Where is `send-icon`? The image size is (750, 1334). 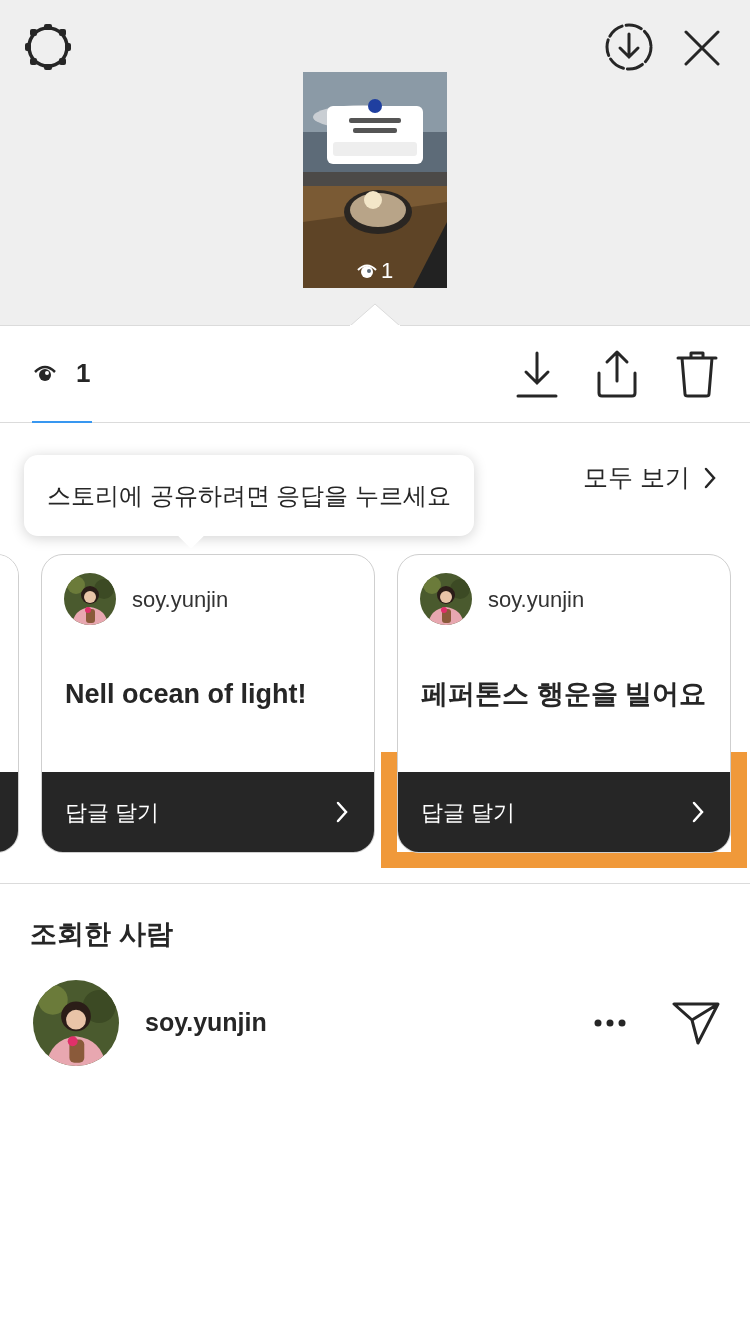
send-icon is located at coordinates (696, 1022).